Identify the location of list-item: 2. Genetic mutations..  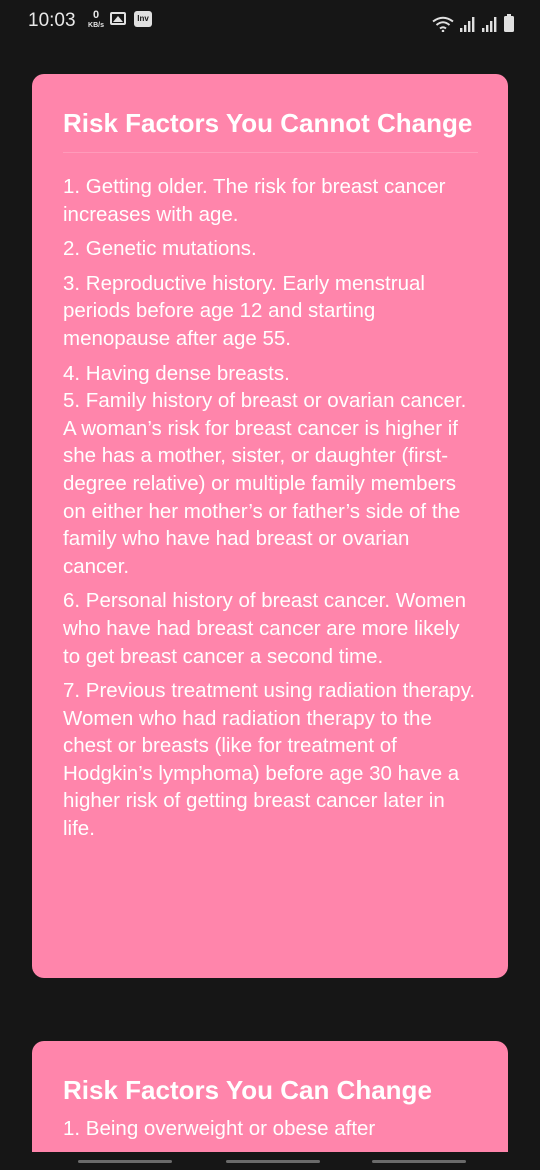
(160, 249).